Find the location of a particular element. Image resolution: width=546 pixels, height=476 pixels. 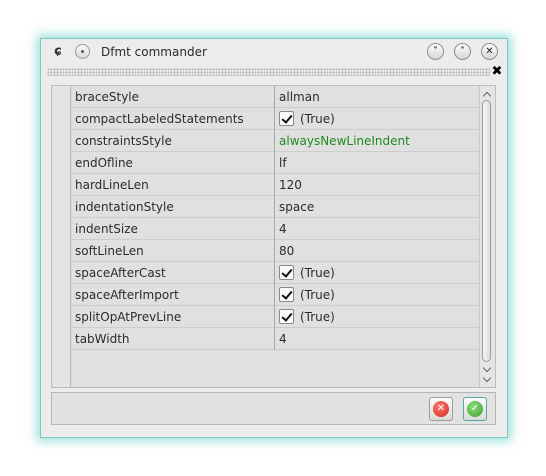

property-row-splitOpAtPrevLine: splitOpAtPrevLine (True) is located at coordinates (275, 317).